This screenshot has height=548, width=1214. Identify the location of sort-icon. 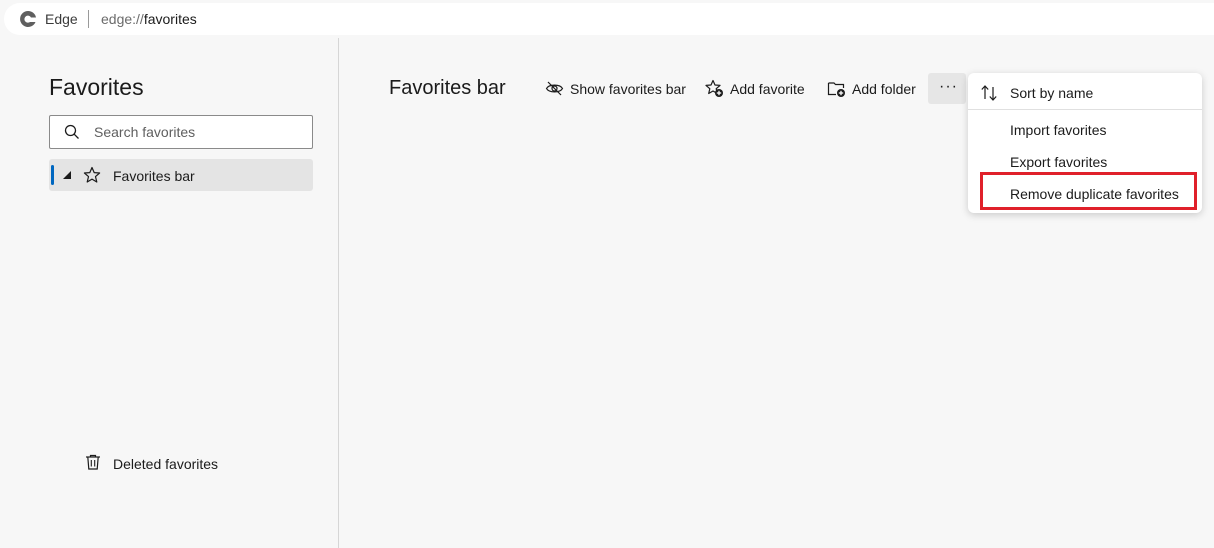
(989, 93).